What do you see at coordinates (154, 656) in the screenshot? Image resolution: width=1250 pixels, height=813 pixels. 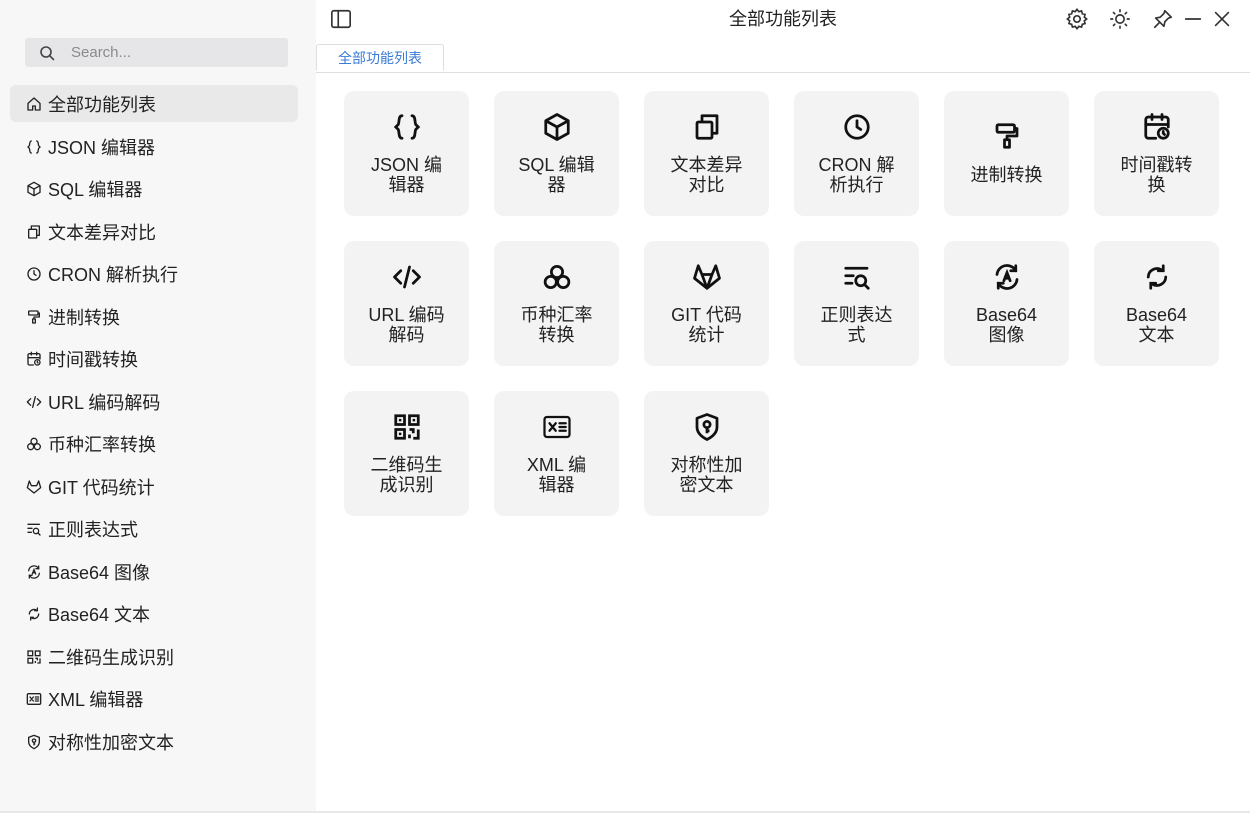 I see `sidebar-item-qrcode: 二维码生成识别` at bounding box center [154, 656].